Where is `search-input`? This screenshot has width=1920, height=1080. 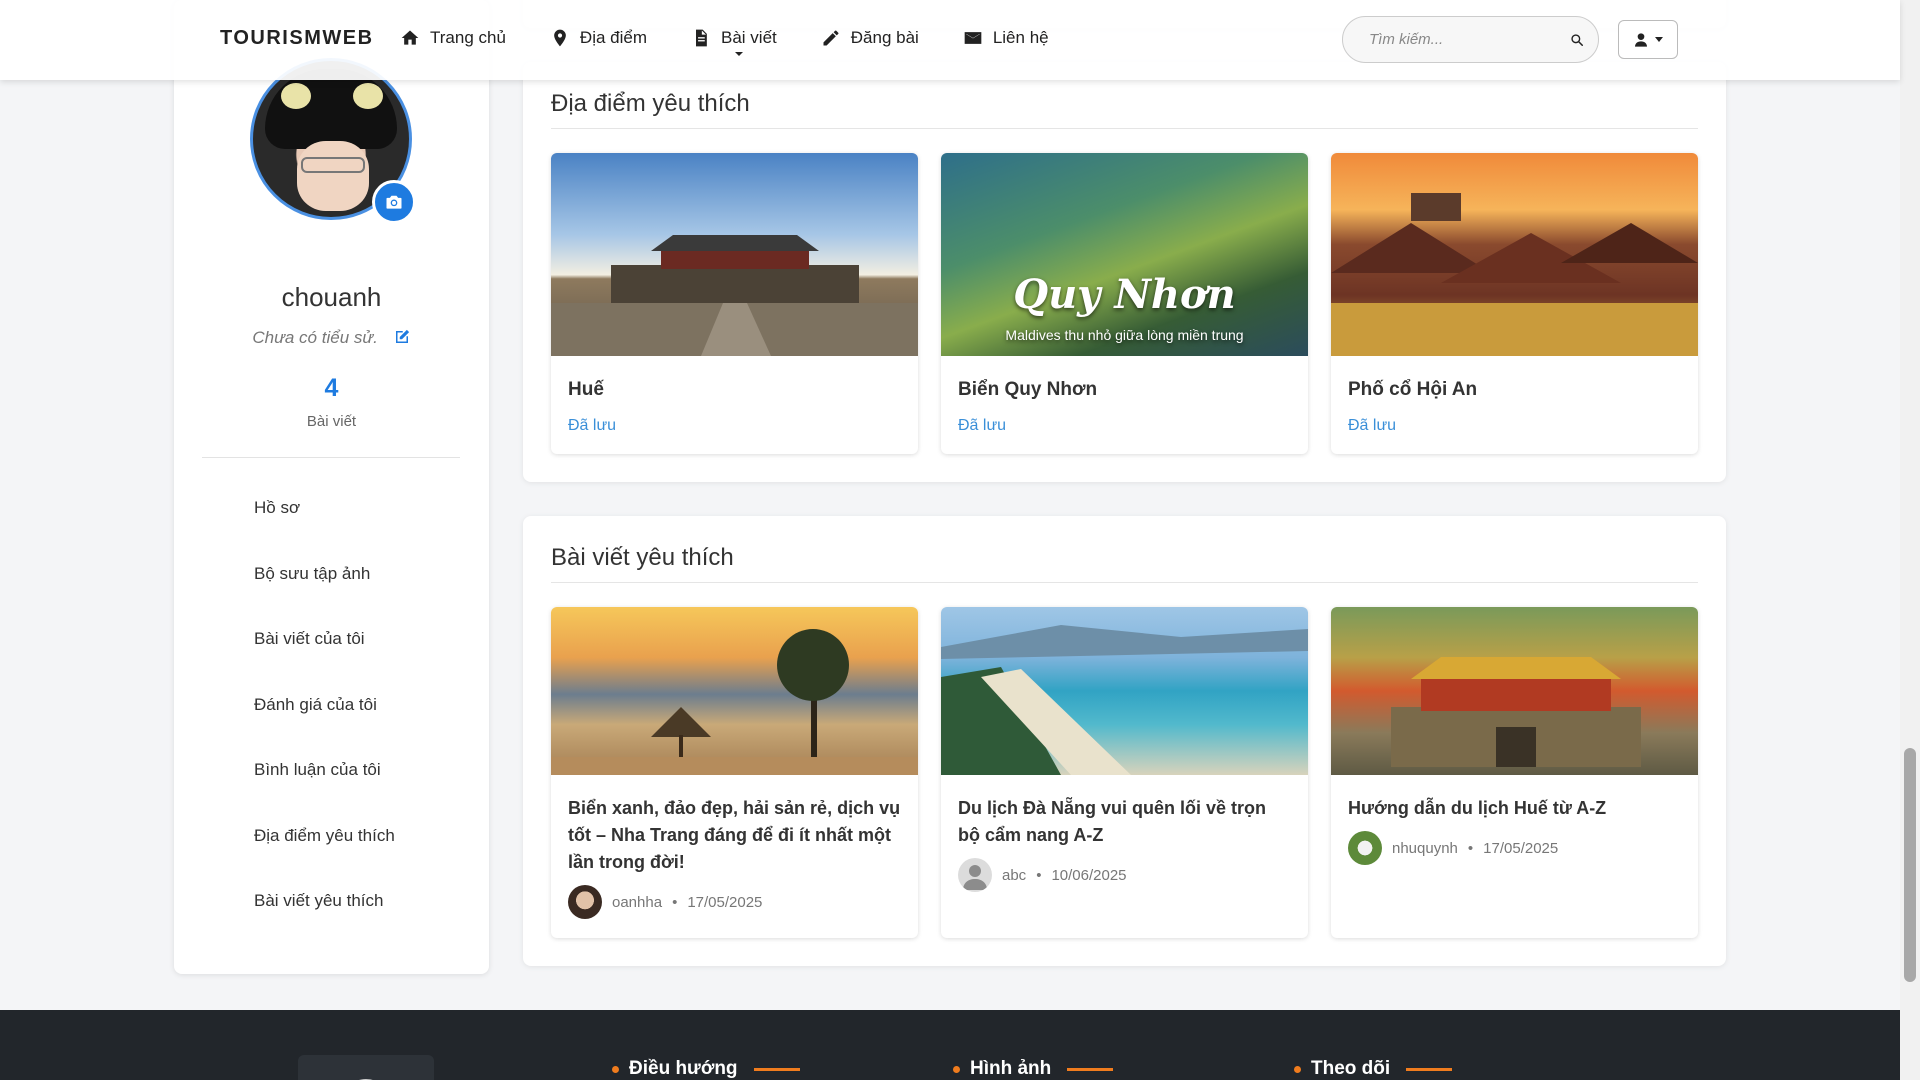 search-input is located at coordinates (1469, 39).